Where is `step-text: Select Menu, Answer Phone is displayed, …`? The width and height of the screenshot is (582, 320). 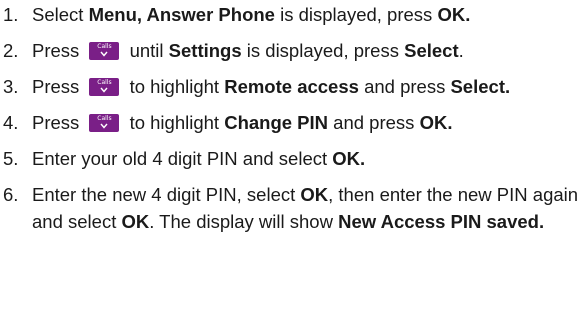 step-text: Select Menu, Answer Phone is displayed, … is located at coordinates (251, 14).